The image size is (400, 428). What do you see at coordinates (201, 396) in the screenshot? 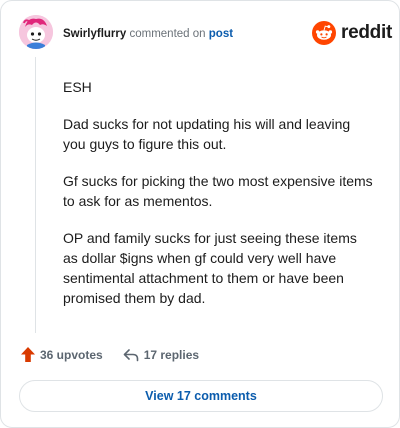
I see `view-comments-button: View 17 comments` at bounding box center [201, 396].